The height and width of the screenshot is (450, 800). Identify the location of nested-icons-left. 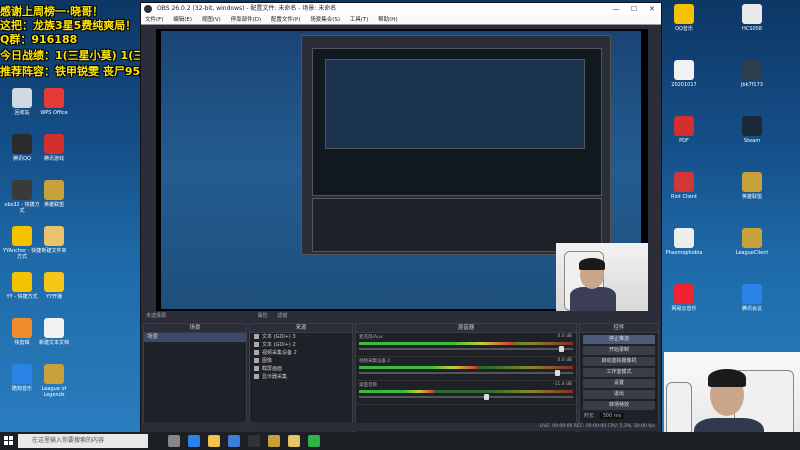
(183, 181).